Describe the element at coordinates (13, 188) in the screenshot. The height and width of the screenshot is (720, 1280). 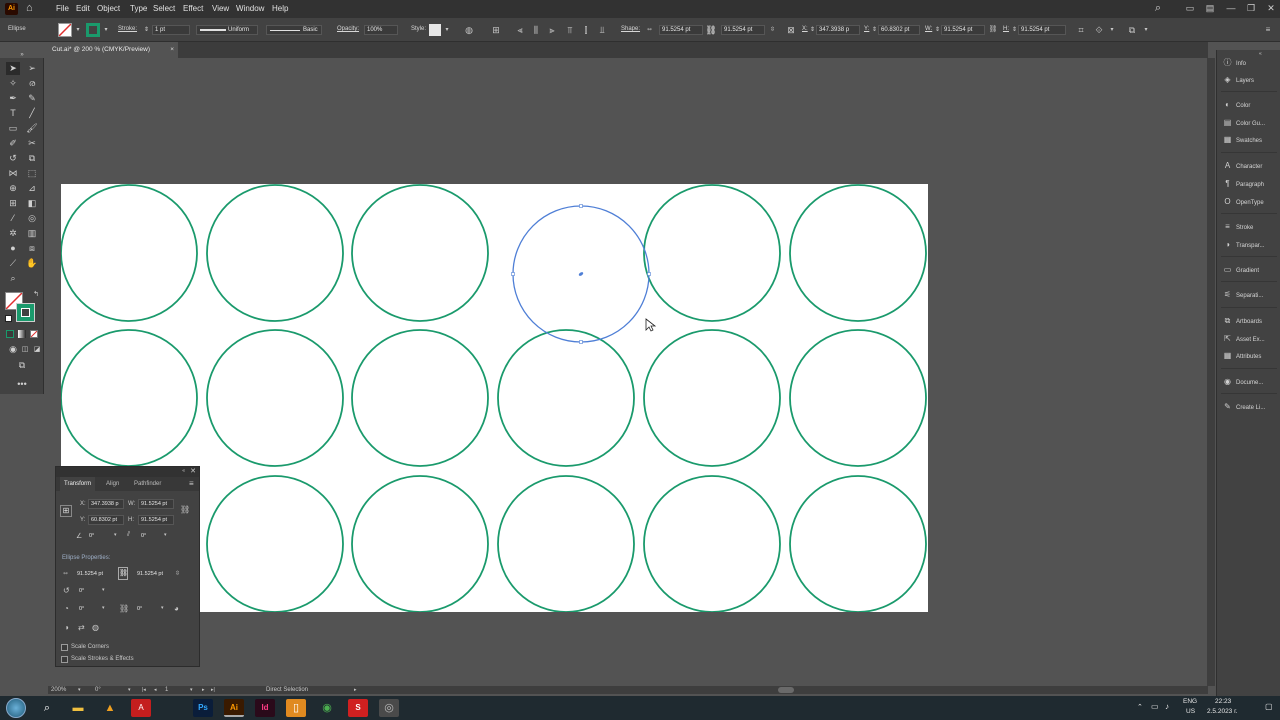
I see `shape-builder-tool-icon: ⊕` at that location.